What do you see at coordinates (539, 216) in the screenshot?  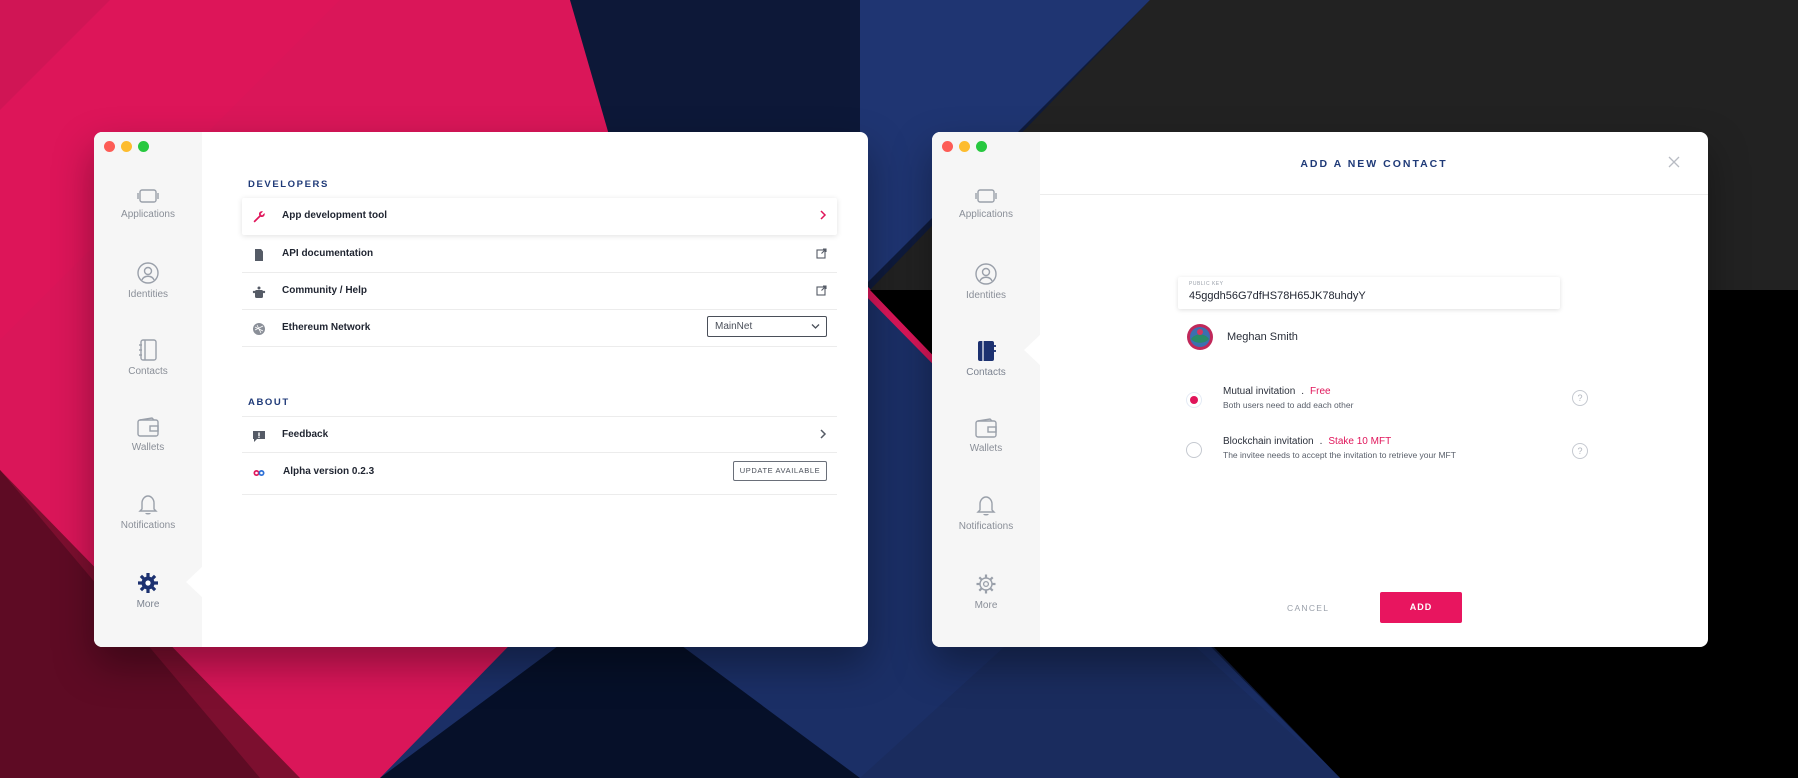 I see `row-app-development-tool: App development tool` at bounding box center [539, 216].